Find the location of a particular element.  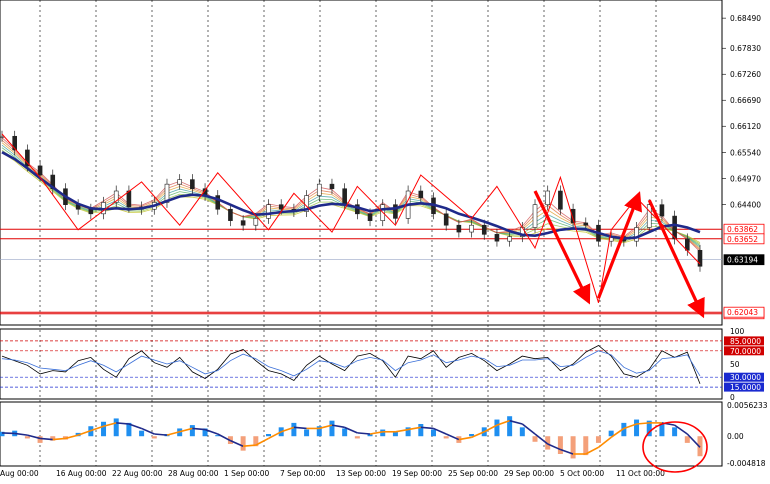

x-tick-label: 29 Sep 00:00 is located at coordinates (529, 473).